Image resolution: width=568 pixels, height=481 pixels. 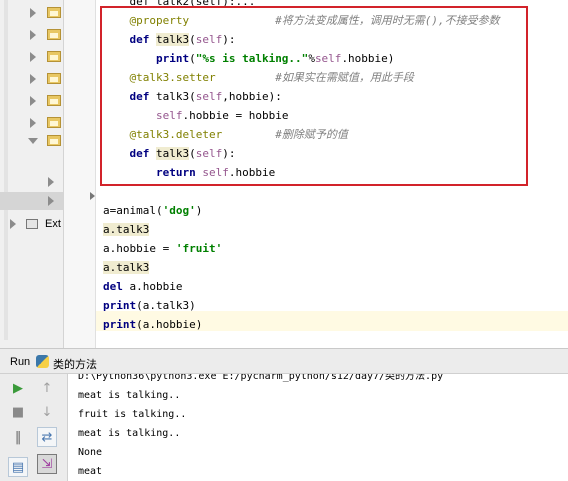 I want to click on layout-icon: ▤, so click(x=18, y=467).